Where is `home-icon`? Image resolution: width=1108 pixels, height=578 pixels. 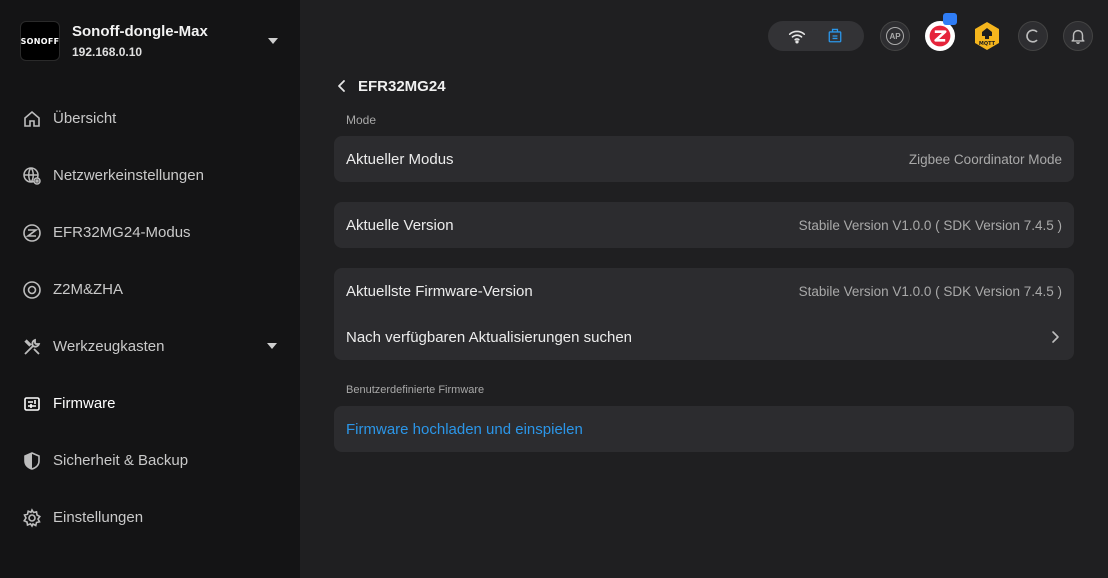 home-icon is located at coordinates (32, 119).